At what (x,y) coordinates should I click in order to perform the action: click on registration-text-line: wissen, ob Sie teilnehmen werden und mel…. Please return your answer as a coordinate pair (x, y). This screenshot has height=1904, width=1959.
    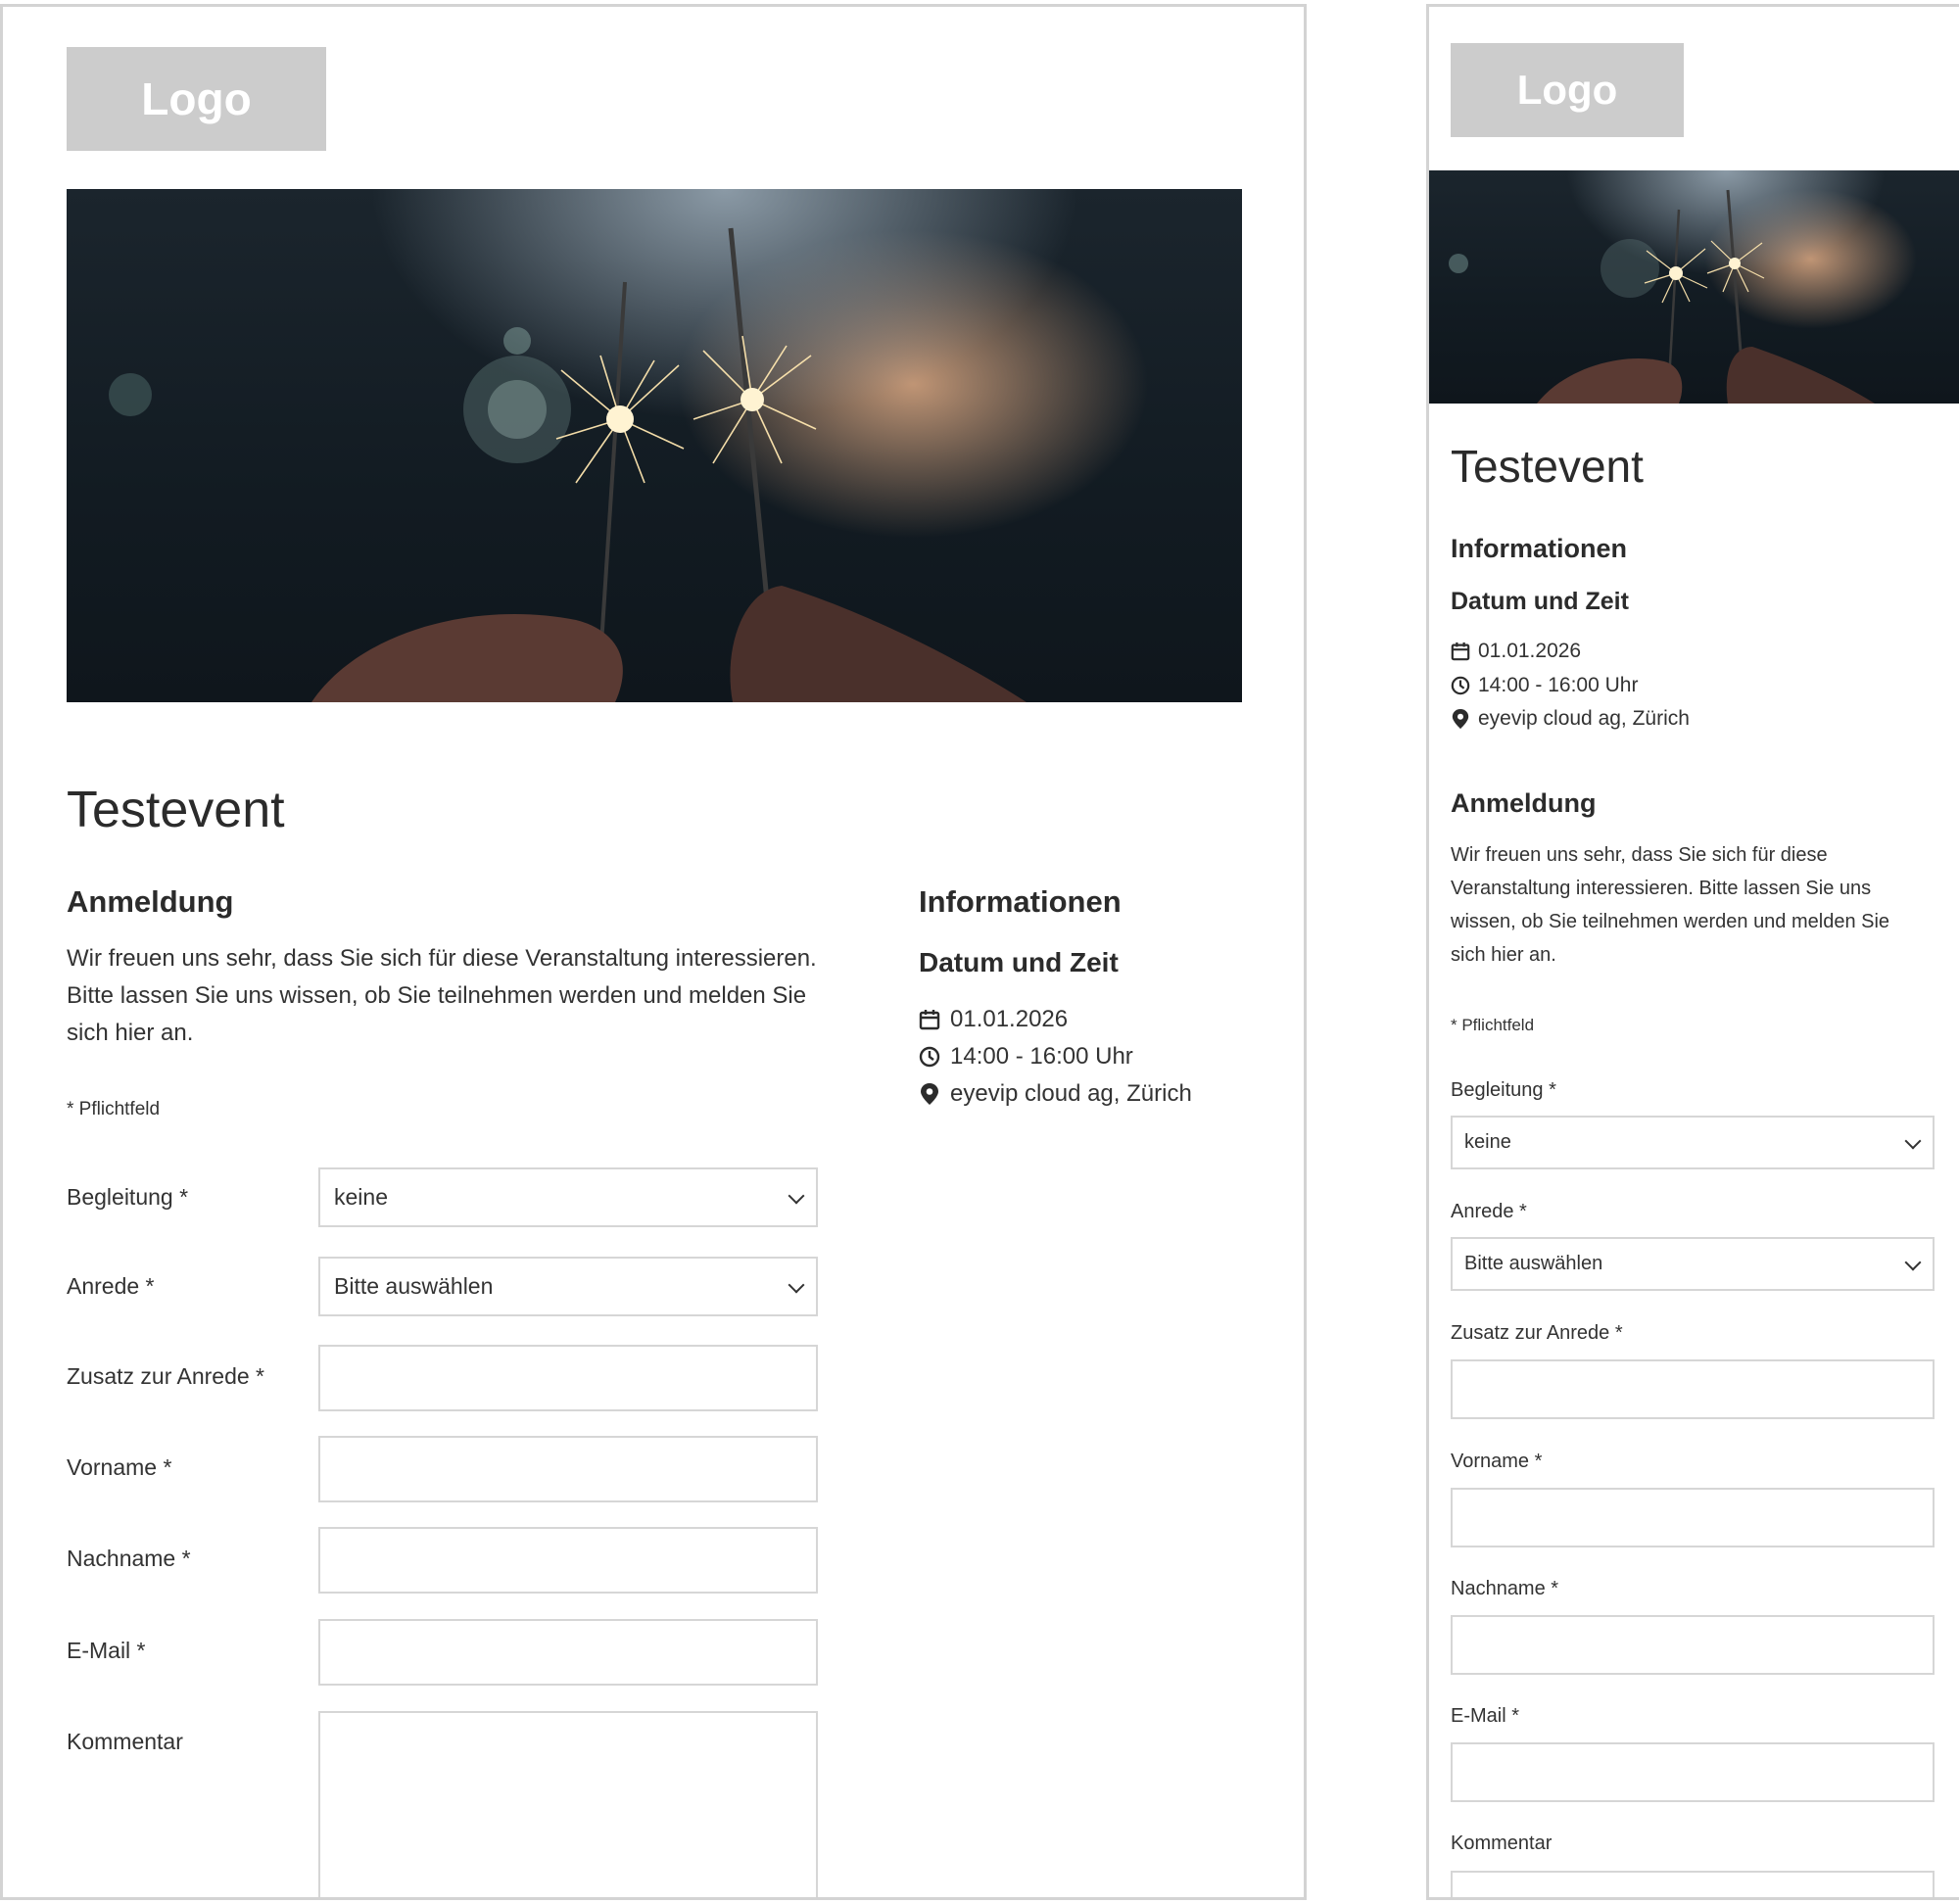
    Looking at the image, I should click on (1670, 921).